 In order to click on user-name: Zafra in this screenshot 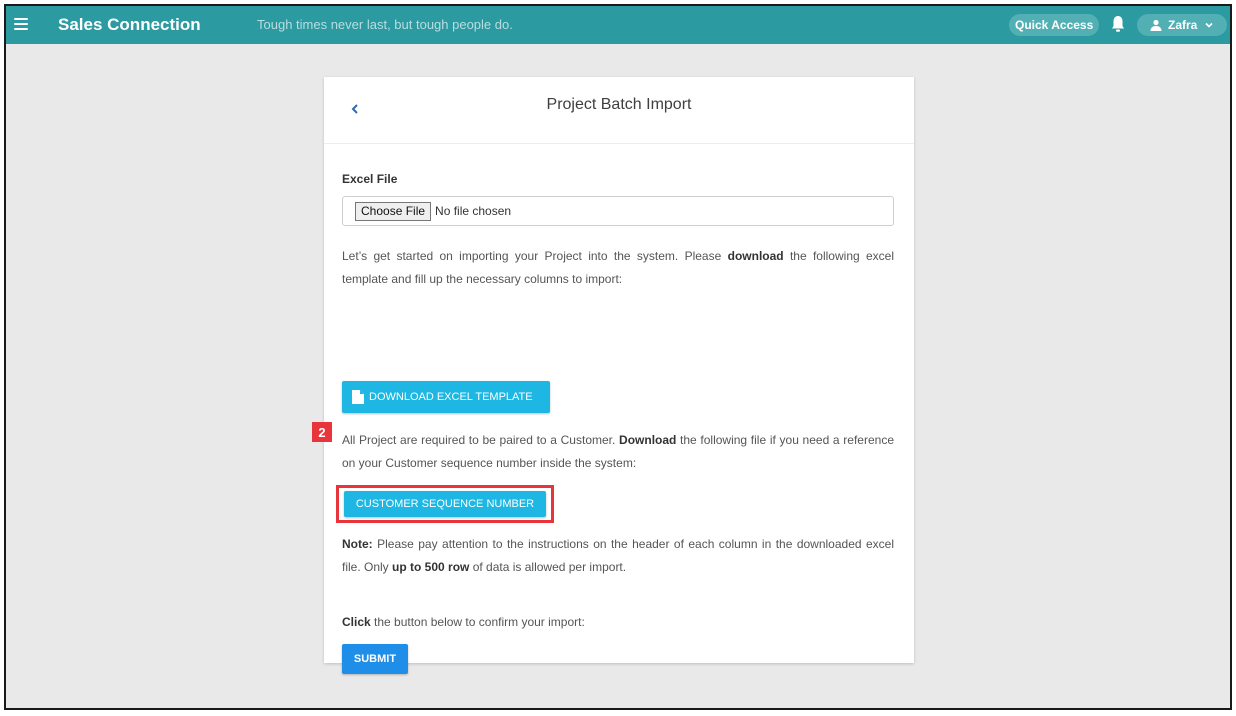, I will do `click(1183, 25)`.